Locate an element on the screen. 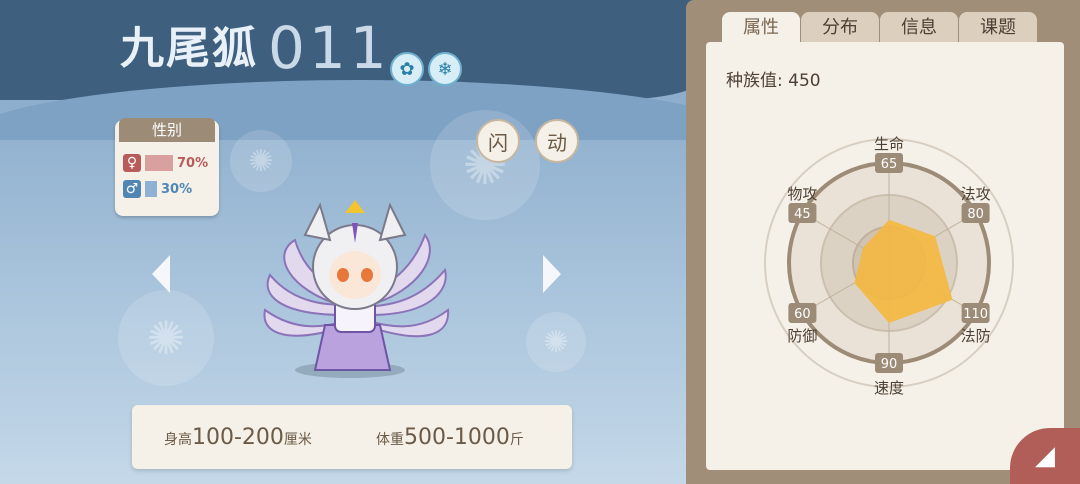  stat-label: 法防 is located at coordinates (976, 336).